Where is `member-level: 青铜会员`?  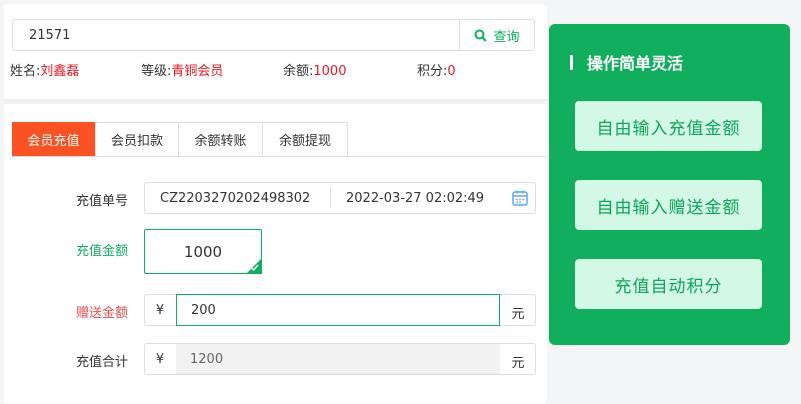 member-level: 青铜会员 is located at coordinates (197, 71).